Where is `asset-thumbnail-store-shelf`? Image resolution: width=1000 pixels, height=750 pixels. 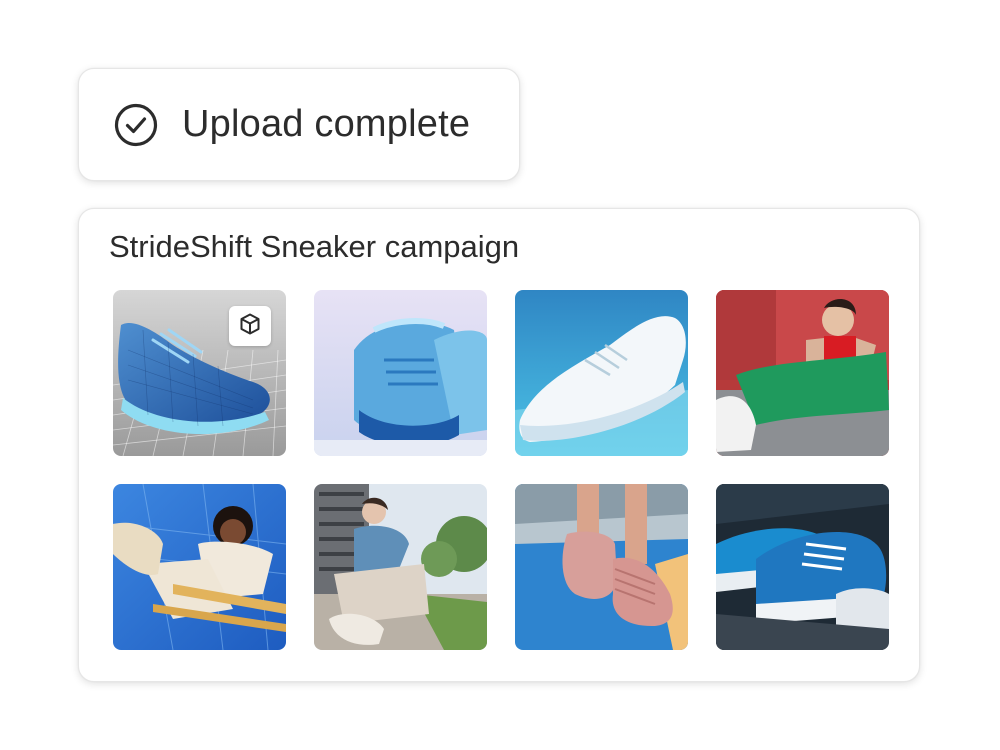
asset-thumbnail-store-shelf is located at coordinates (802, 567).